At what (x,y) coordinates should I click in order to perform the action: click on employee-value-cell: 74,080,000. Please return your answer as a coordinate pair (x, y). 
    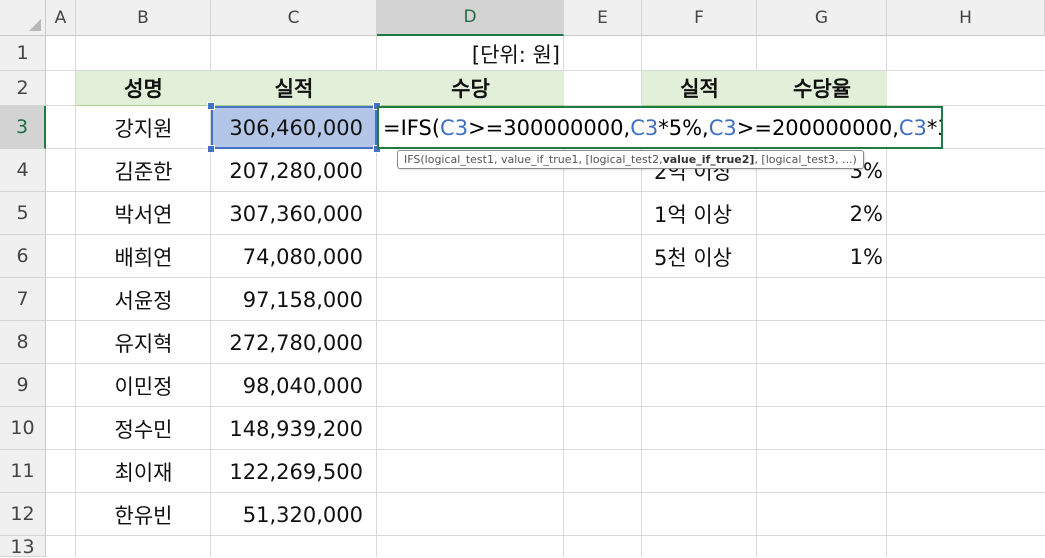
    Looking at the image, I should click on (294, 256).